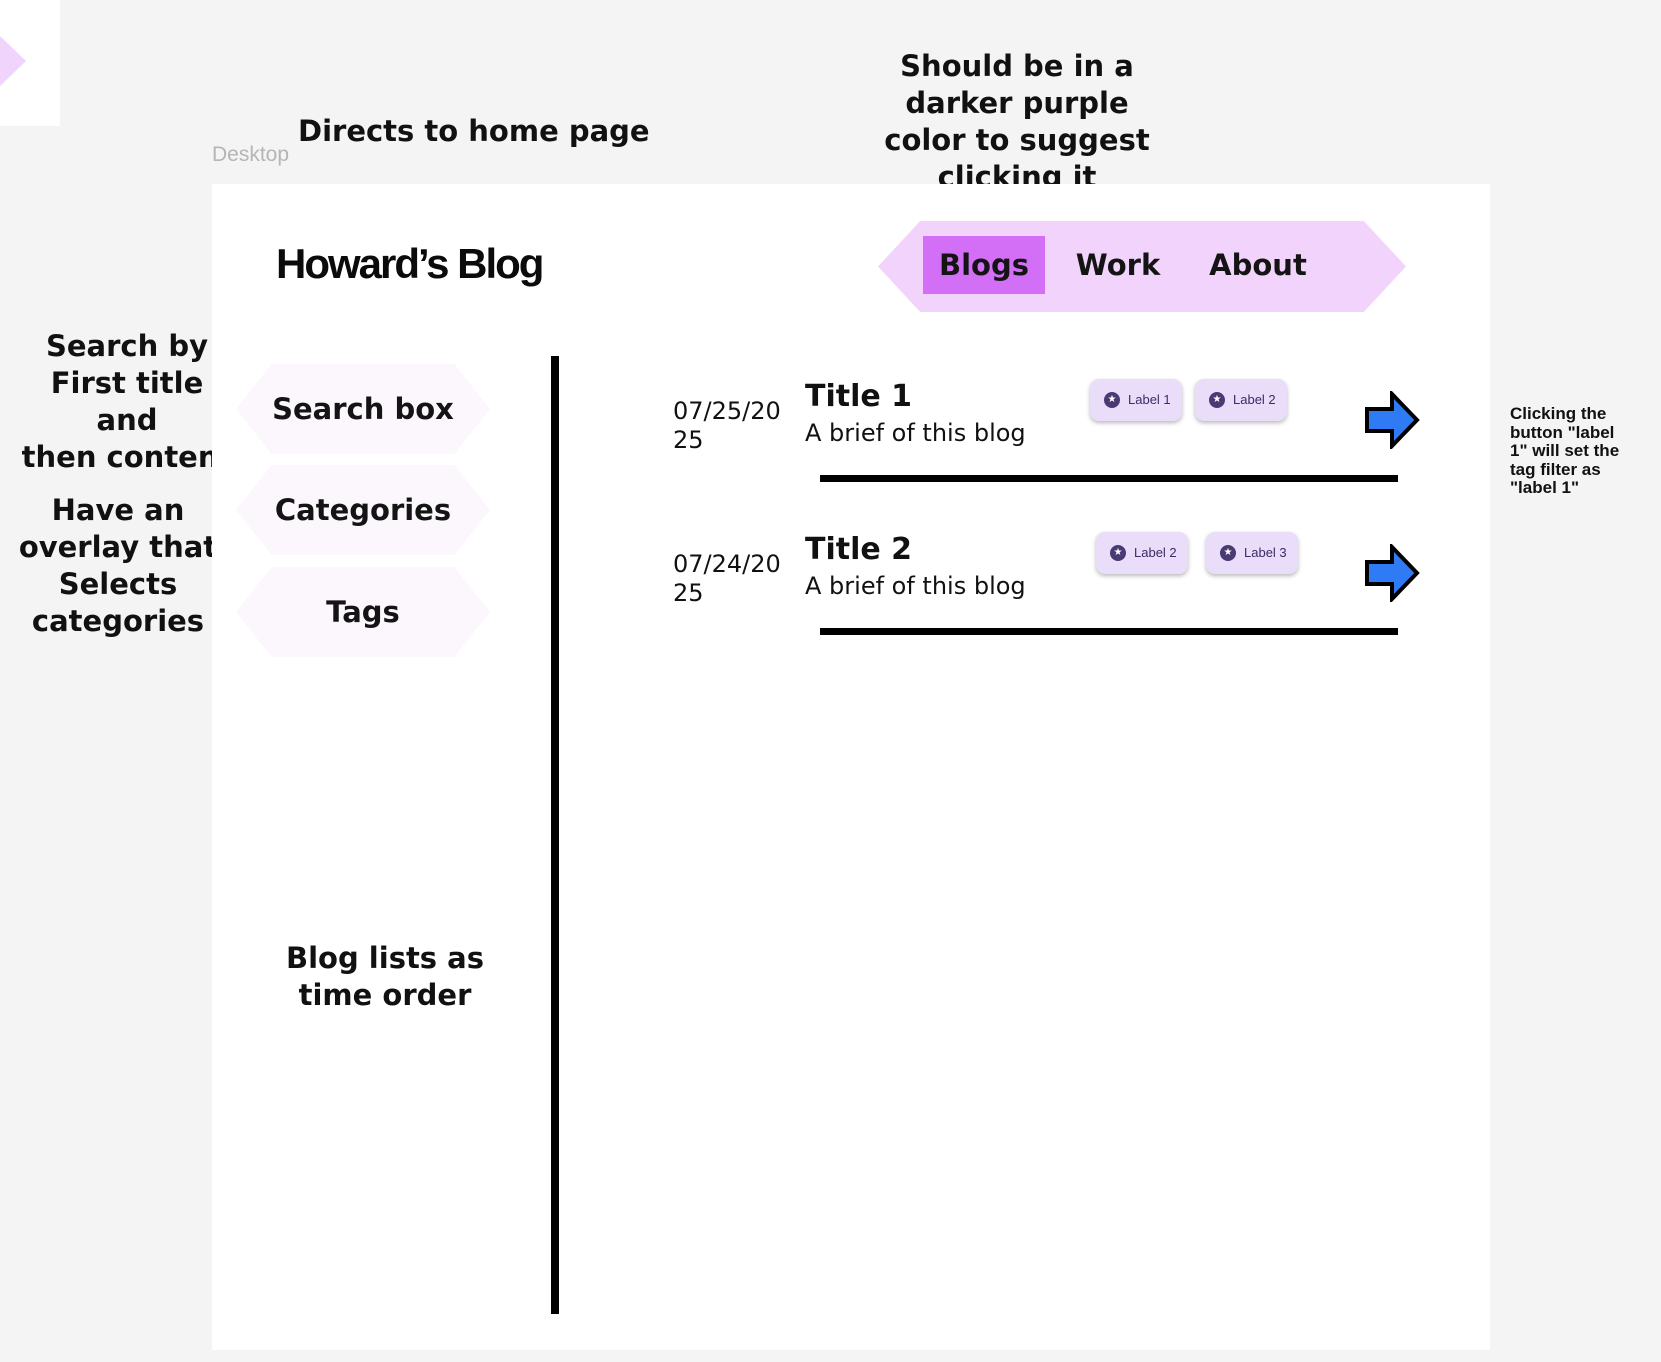 The image size is (1661, 1362). Describe the element at coordinates (385, 977) in the screenshot. I see `note-blog-list: Blog lists as time order` at that location.